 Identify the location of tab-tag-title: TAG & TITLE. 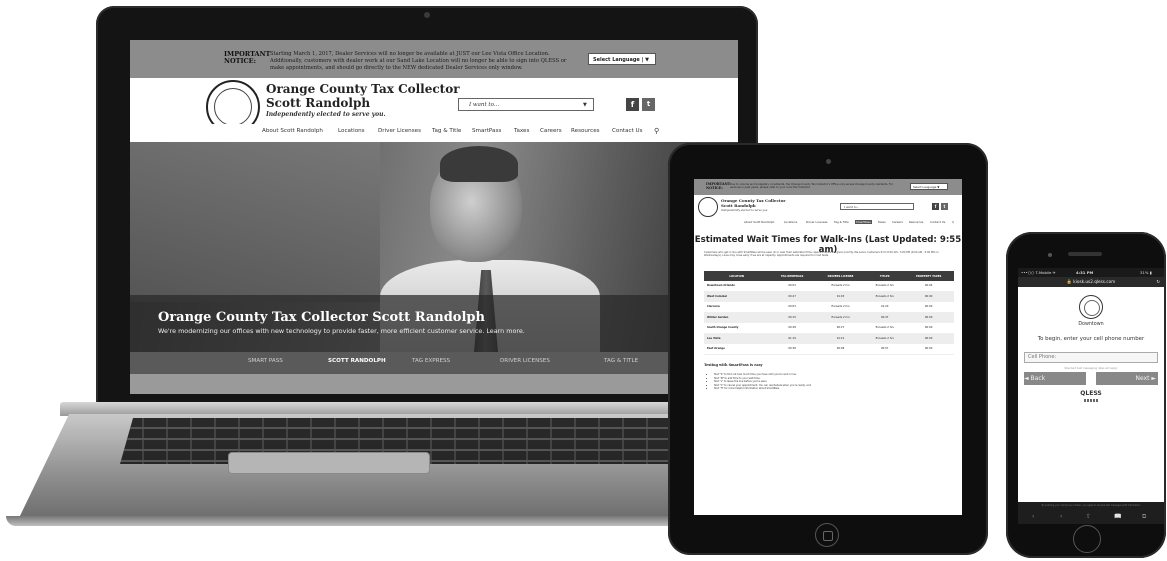
(621, 361).